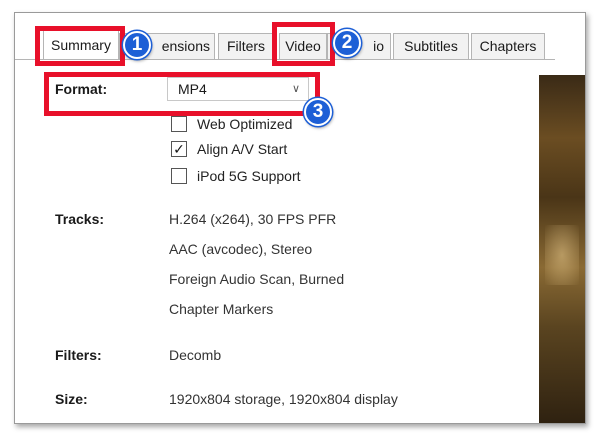  Describe the element at coordinates (245, 124) in the screenshot. I see `web-optimized-label: Web Optimized` at that location.